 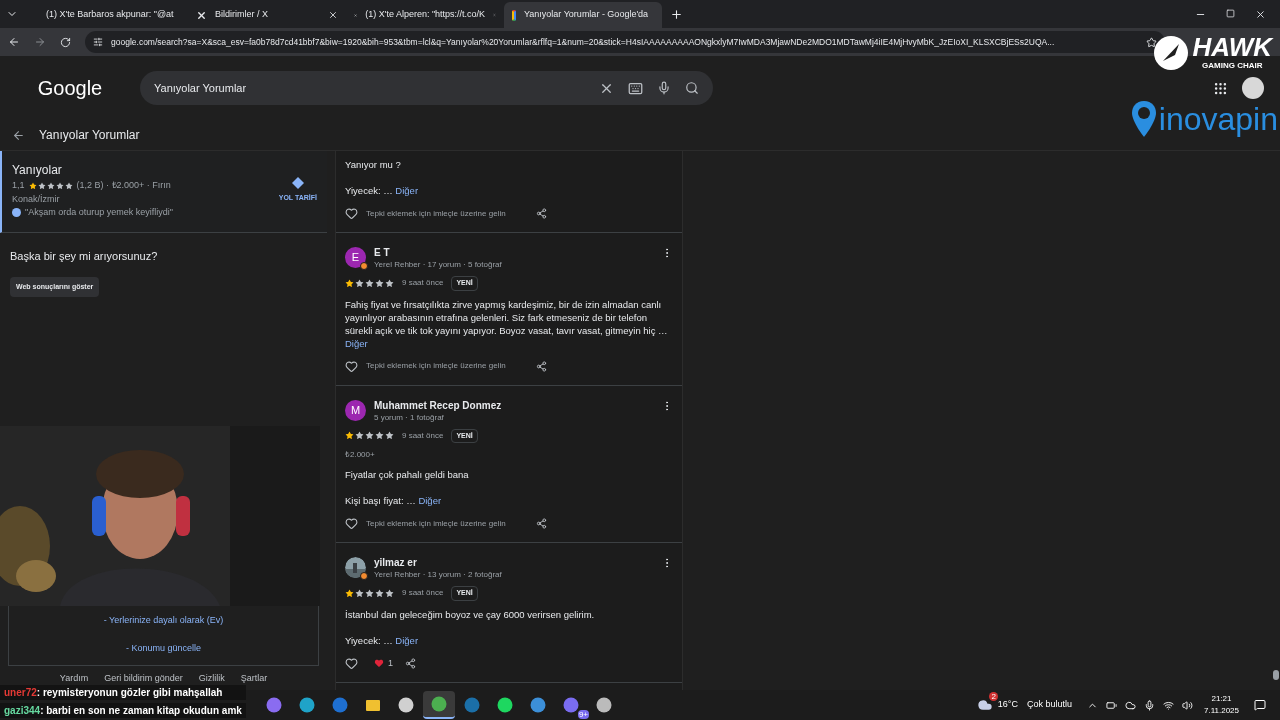 I want to click on bookmark-icon, so click(x=1151, y=42).